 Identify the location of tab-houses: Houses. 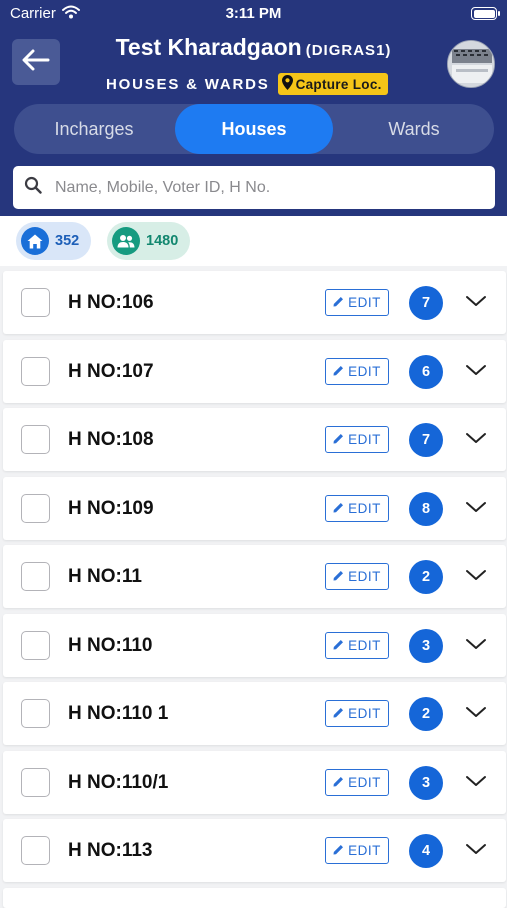
(254, 129).